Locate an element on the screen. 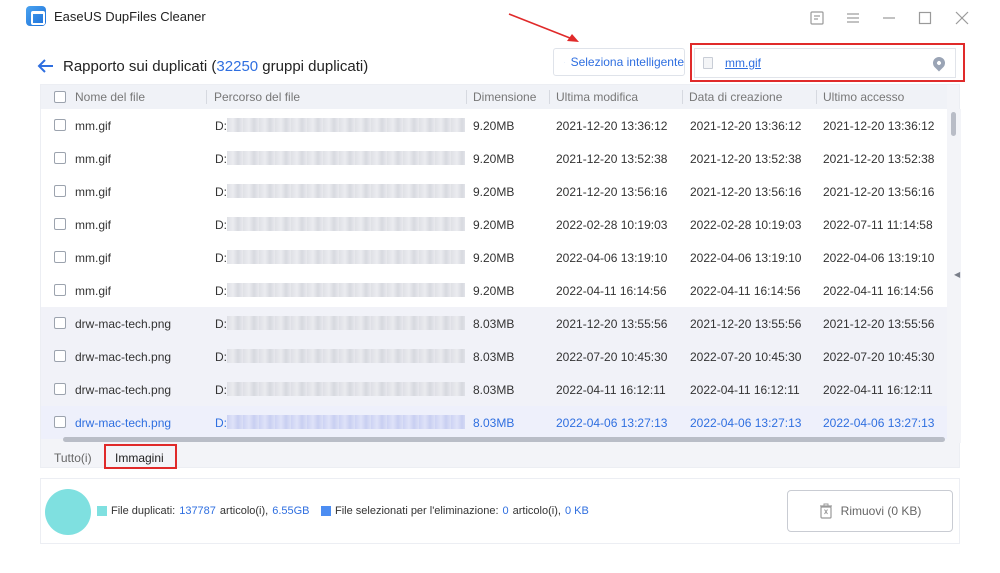  tab-all: Tutto(i) is located at coordinates (73, 458).